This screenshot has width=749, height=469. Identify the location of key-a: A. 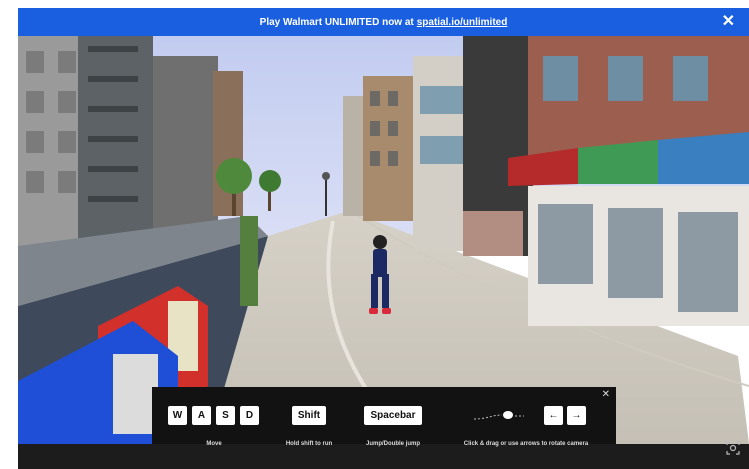
(201, 415).